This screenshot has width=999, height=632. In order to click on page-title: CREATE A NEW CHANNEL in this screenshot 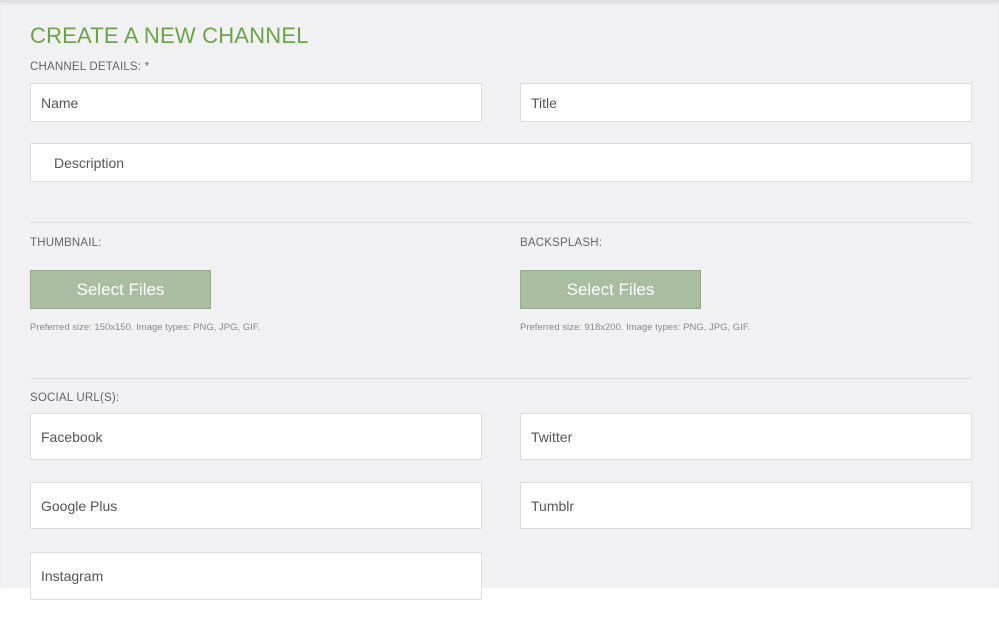, I will do `click(169, 35)`.